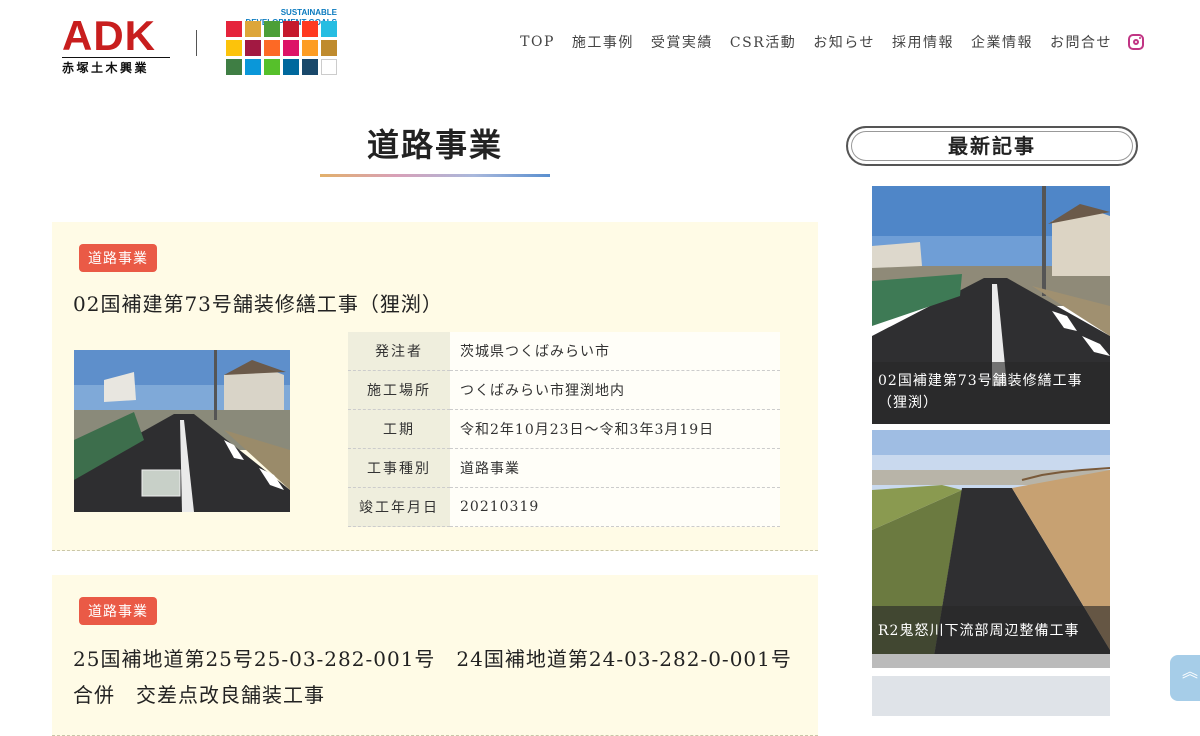 Image resolution: width=1200 pixels, height=736 pixels. I want to click on table-row: 竣工年月日 20210319, so click(564, 507).